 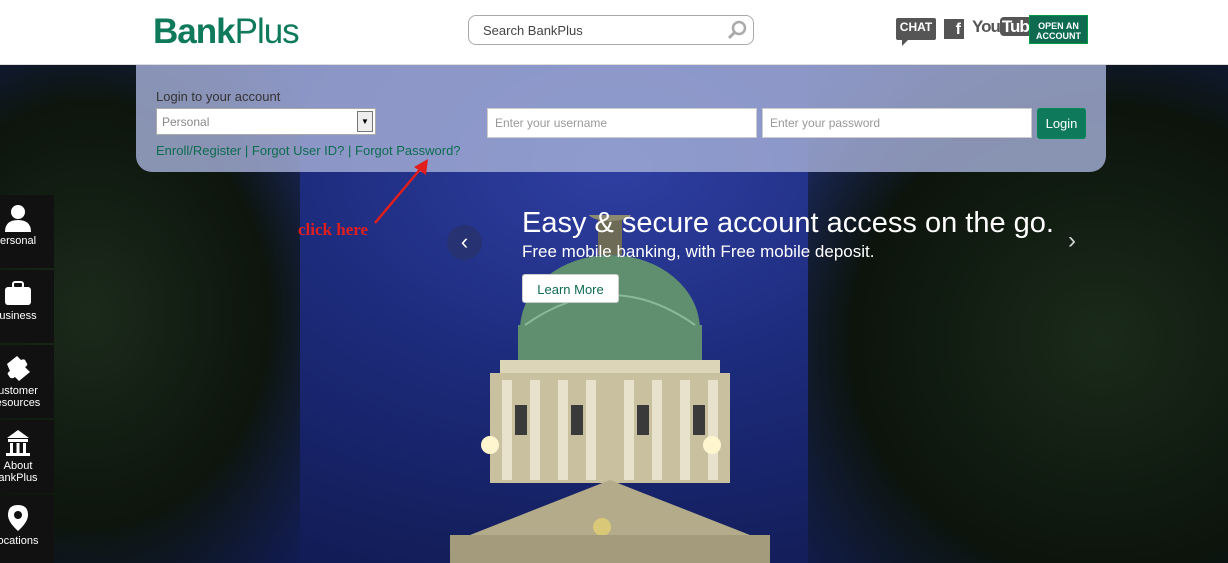 What do you see at coordinates (20, 403) in the screenshot?
I see `sidenav-label-line2: esources` at bounding box center [20, 403].